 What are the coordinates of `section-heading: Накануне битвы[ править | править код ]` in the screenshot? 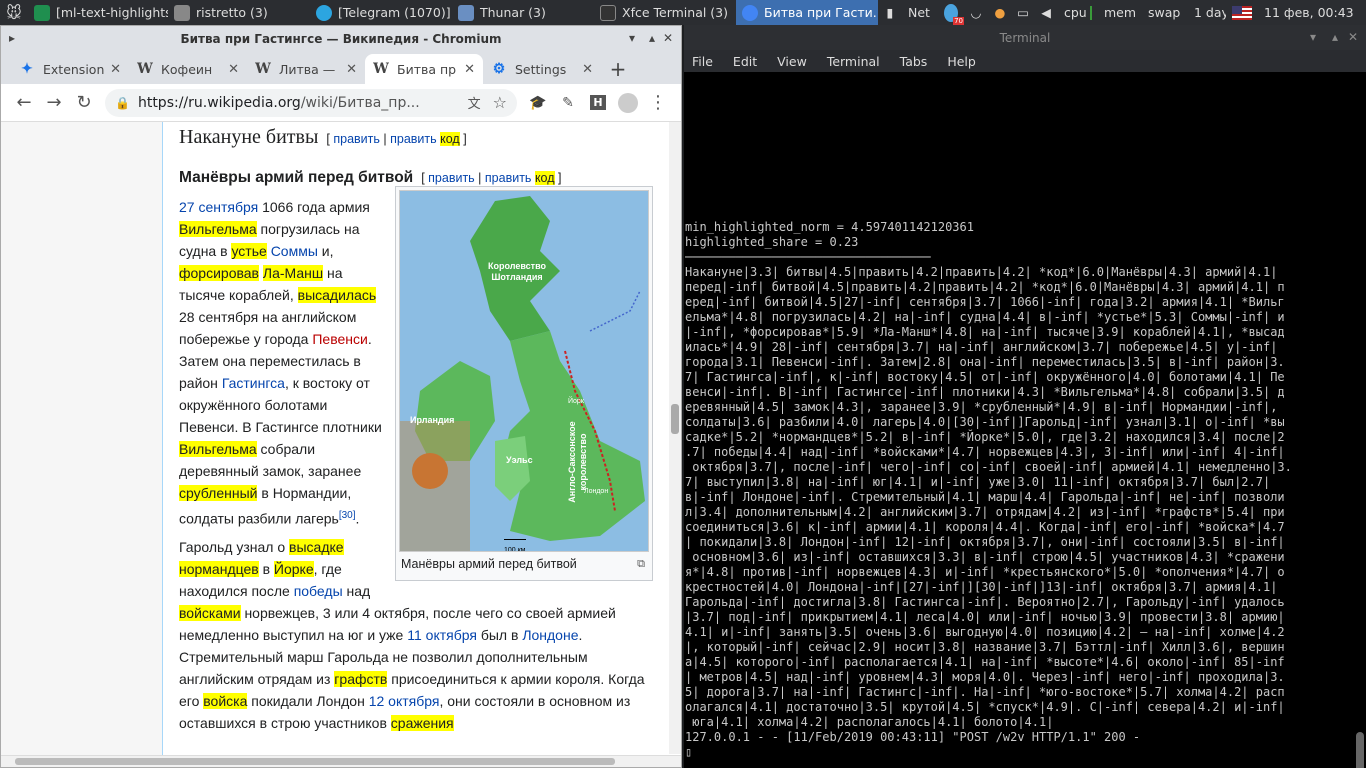 It's located at (323, 137).